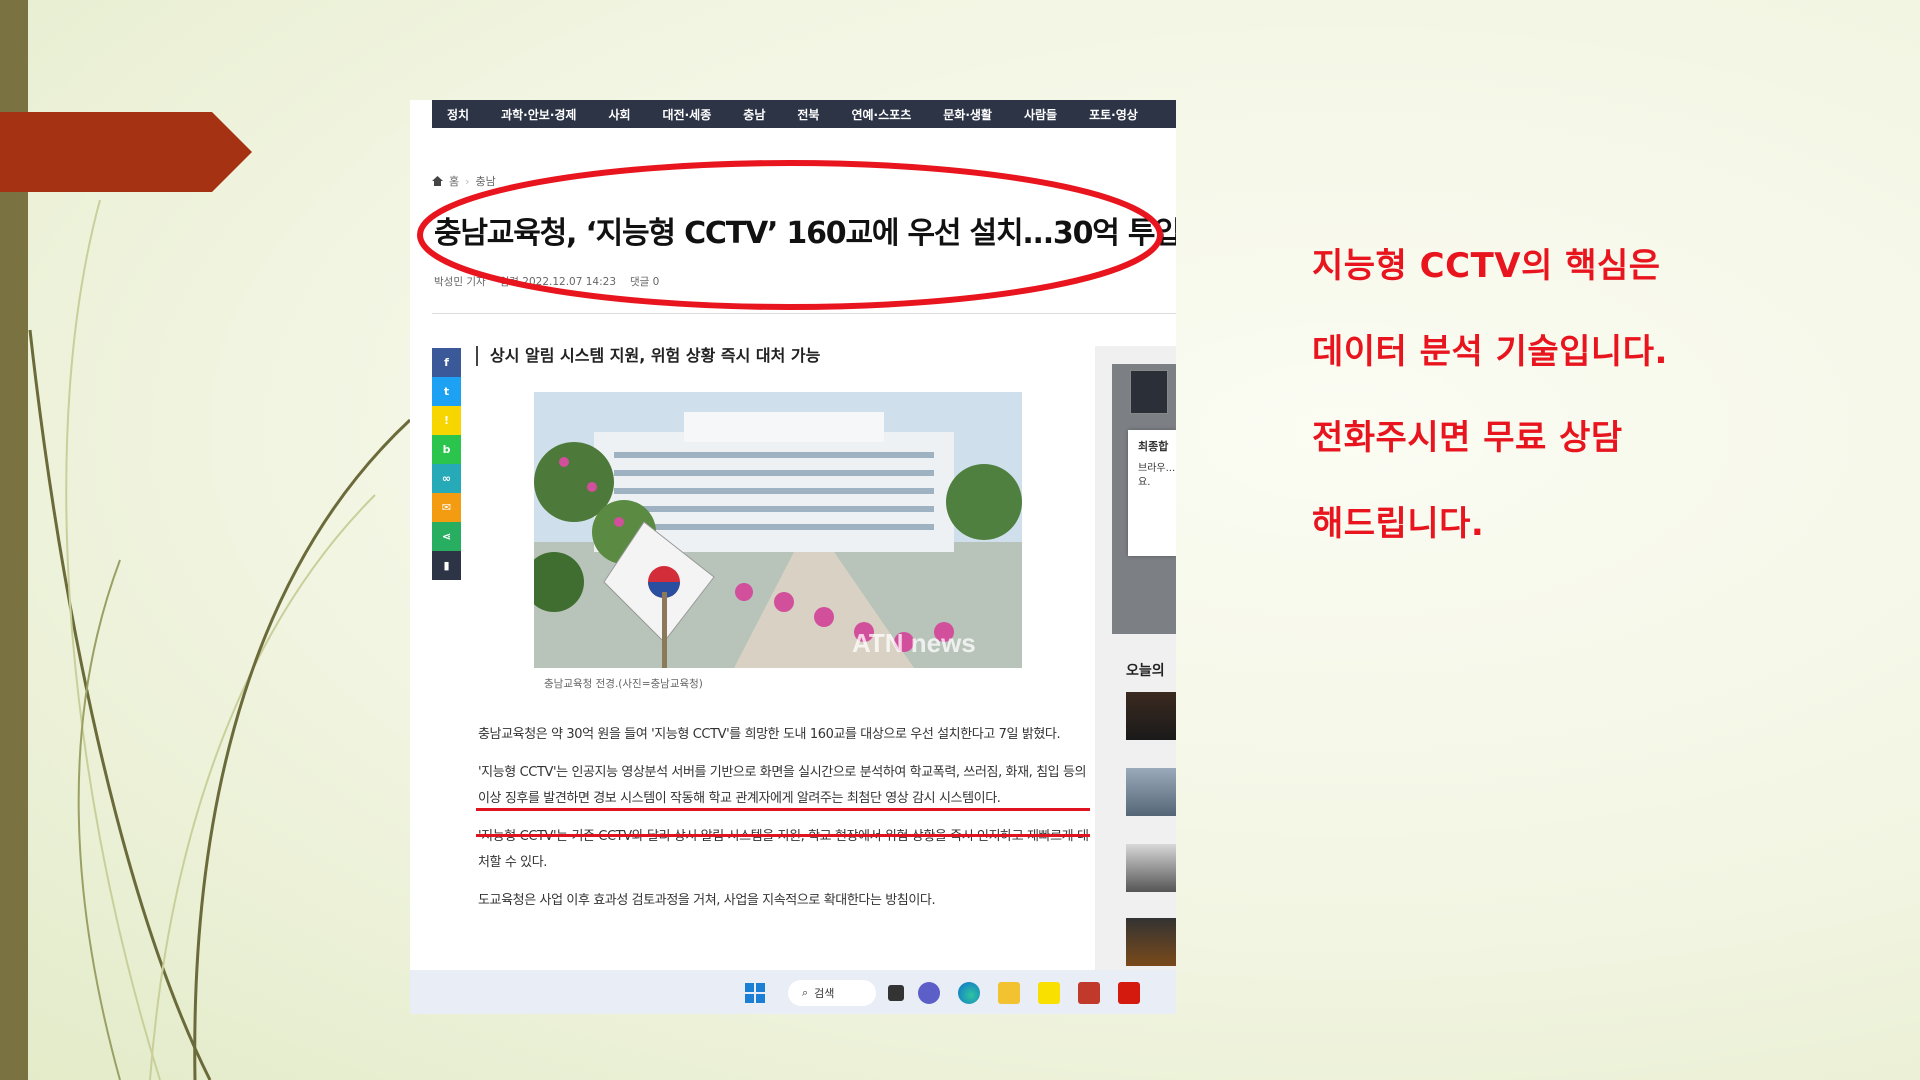 This screenshot has width=1920, height=1080. What do you see at coordinates (1049, 993) in the screenshot?
I see `kakaotalk-icon` at bounding box center [1049, 993].